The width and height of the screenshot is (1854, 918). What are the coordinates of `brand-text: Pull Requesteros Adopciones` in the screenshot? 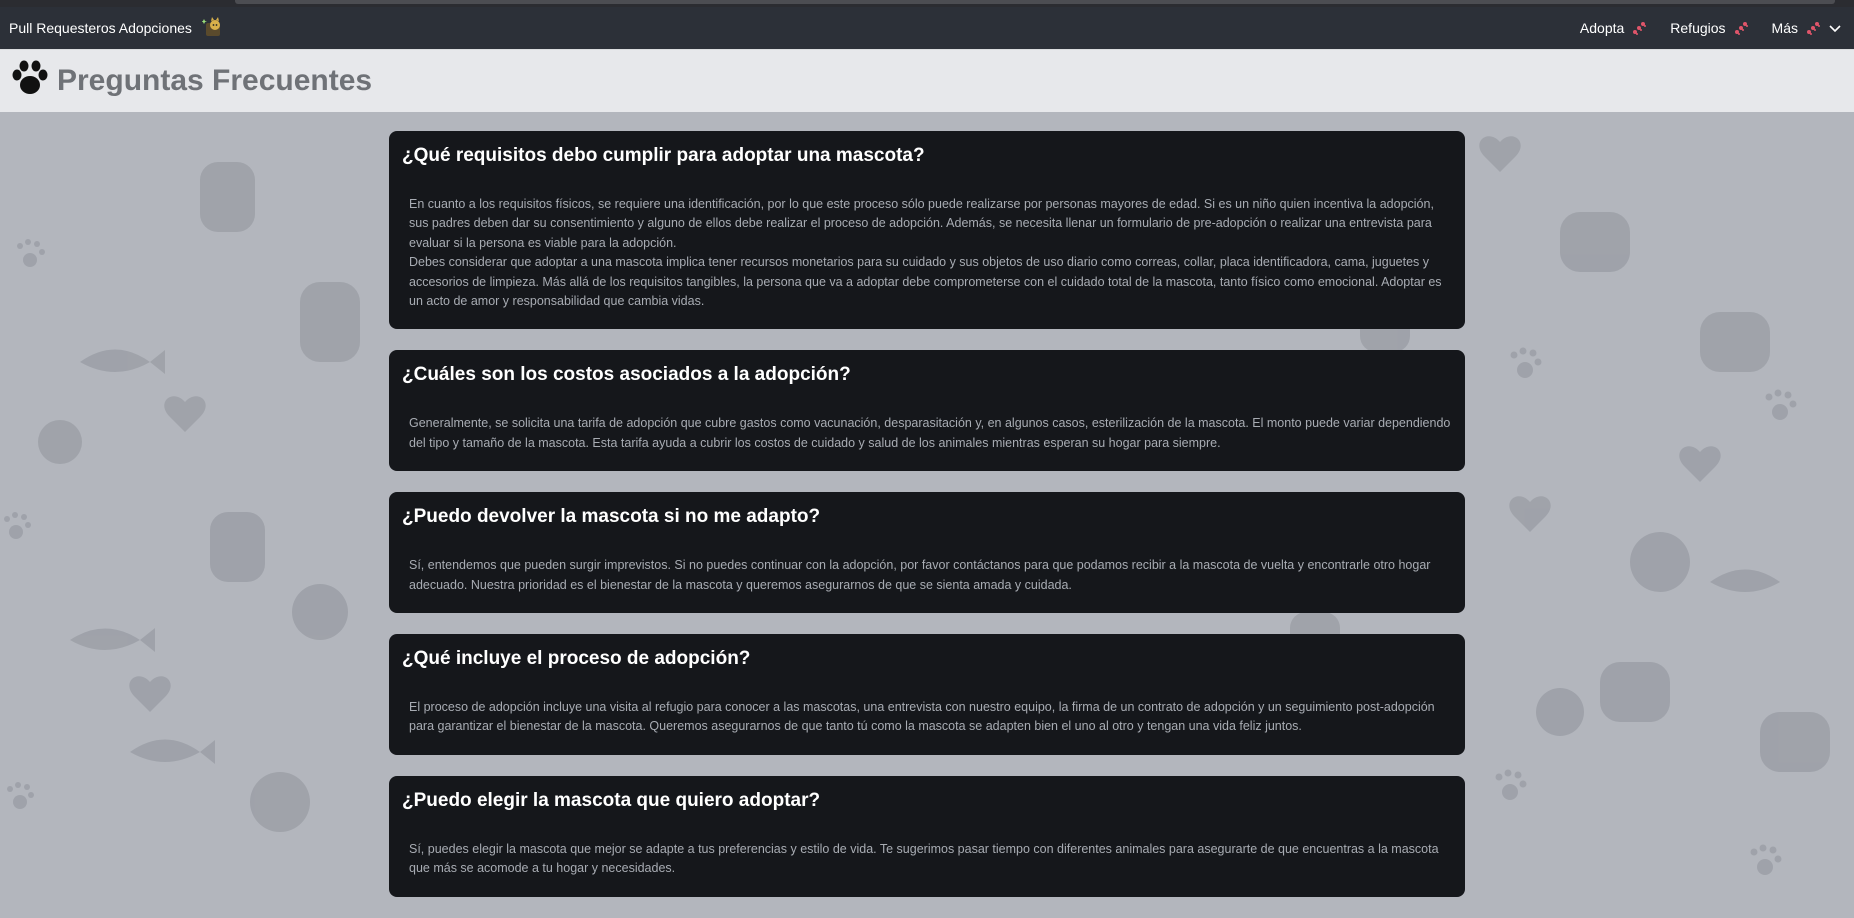 It's located at (100, 28).